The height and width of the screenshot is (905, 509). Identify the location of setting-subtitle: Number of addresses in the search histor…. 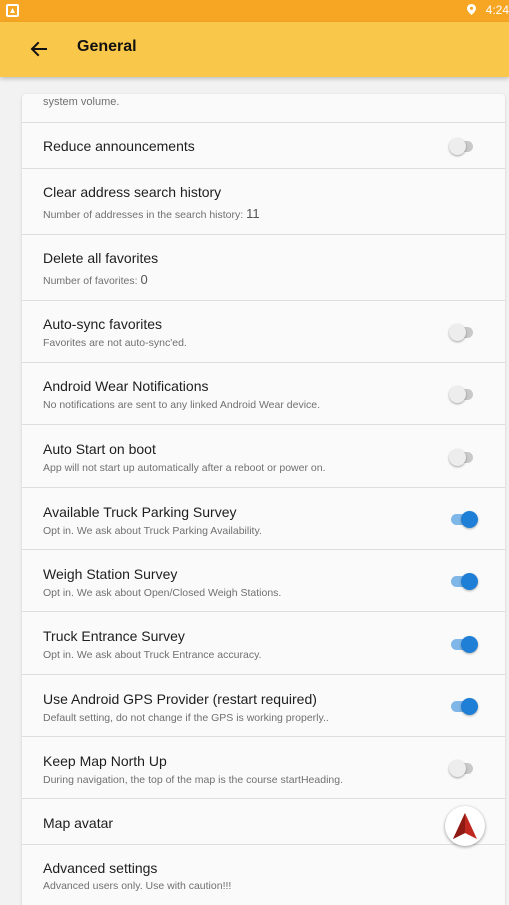
(151, 213).